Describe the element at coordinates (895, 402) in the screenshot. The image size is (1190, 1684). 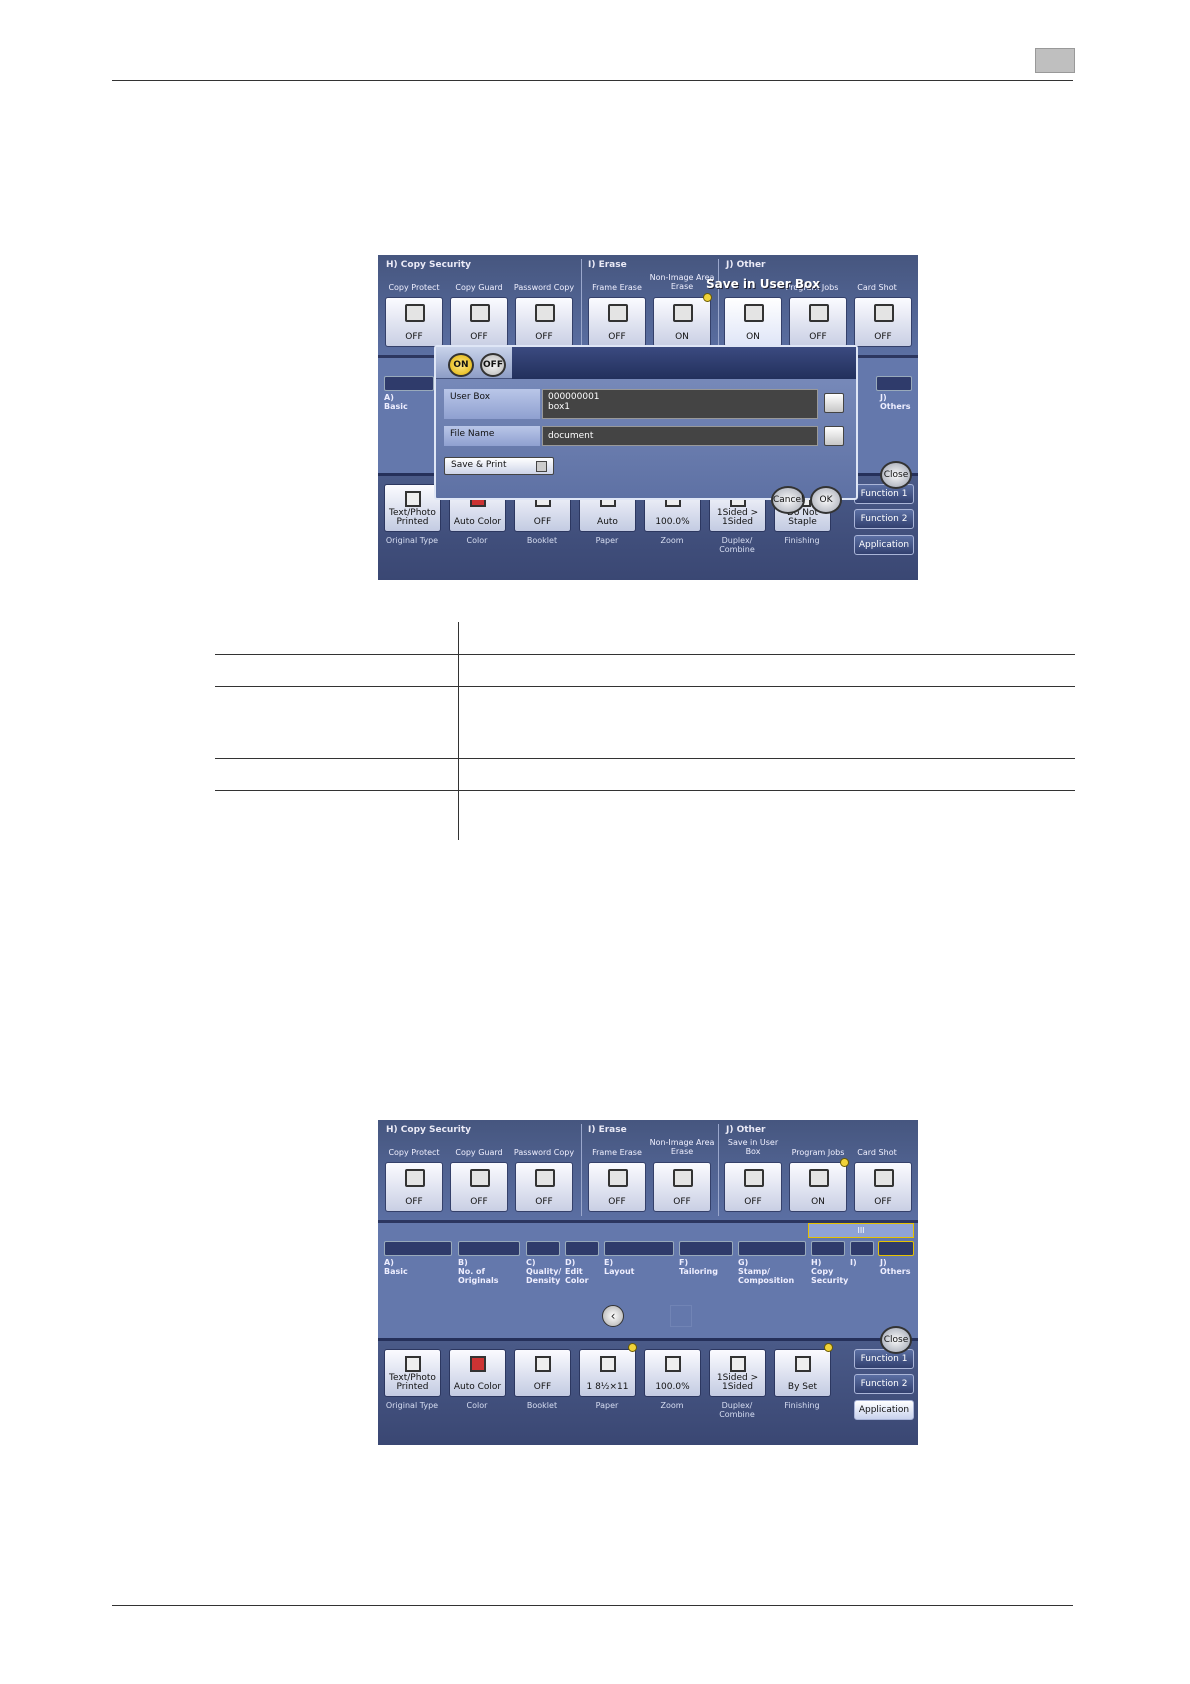
I see `tab-label: J) Others` at that location.